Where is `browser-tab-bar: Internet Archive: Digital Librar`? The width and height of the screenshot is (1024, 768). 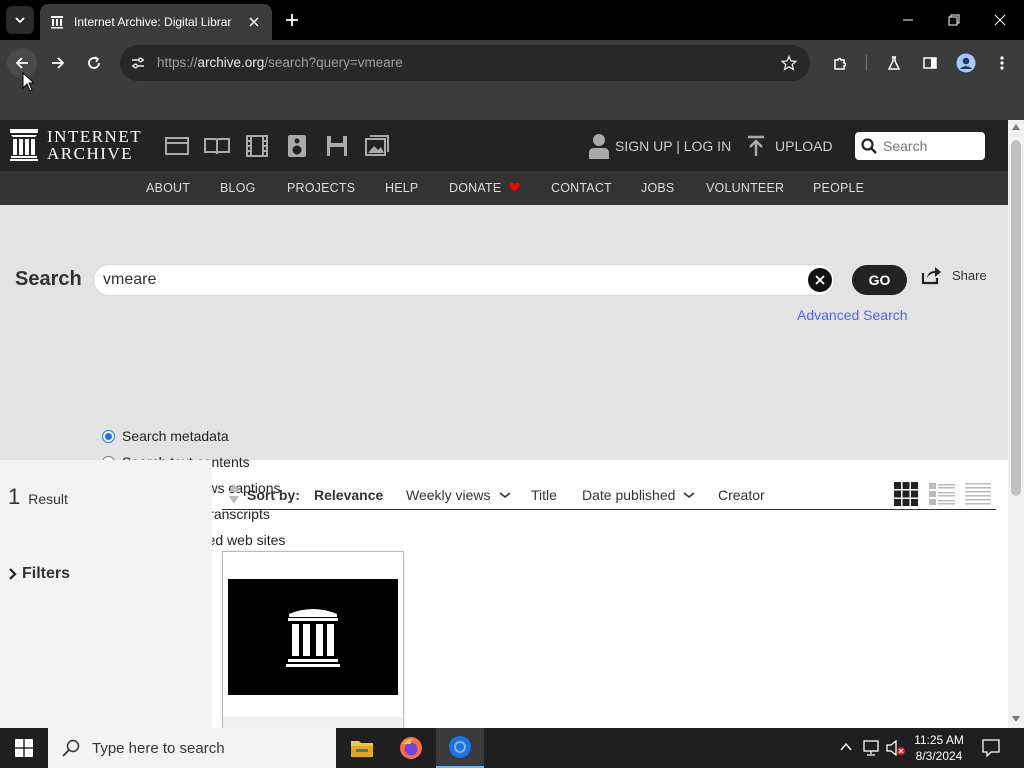
browser-tab-bar: Internet Archive: Digital Librar is located at coordinates (512, 20).